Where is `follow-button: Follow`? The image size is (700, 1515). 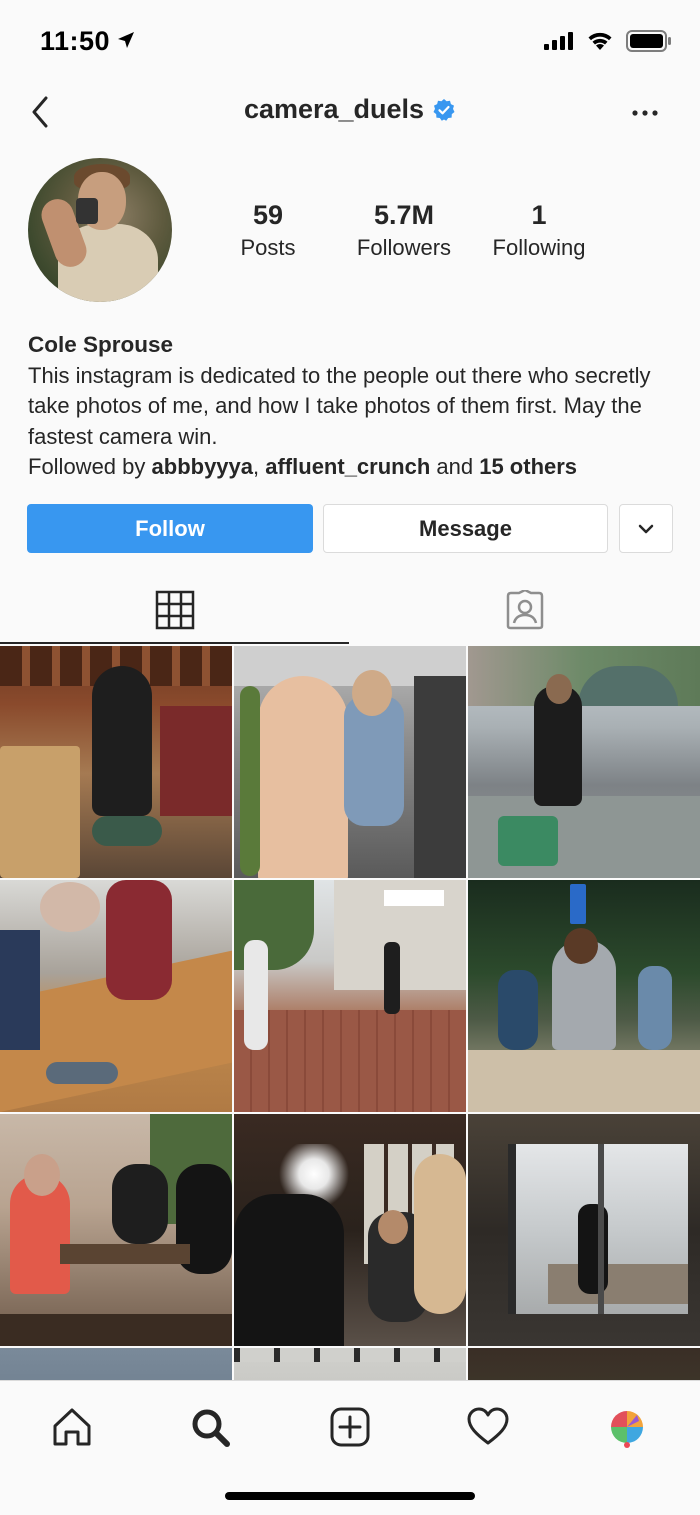 follow-button: Follow is located at coordinates (170, 528).